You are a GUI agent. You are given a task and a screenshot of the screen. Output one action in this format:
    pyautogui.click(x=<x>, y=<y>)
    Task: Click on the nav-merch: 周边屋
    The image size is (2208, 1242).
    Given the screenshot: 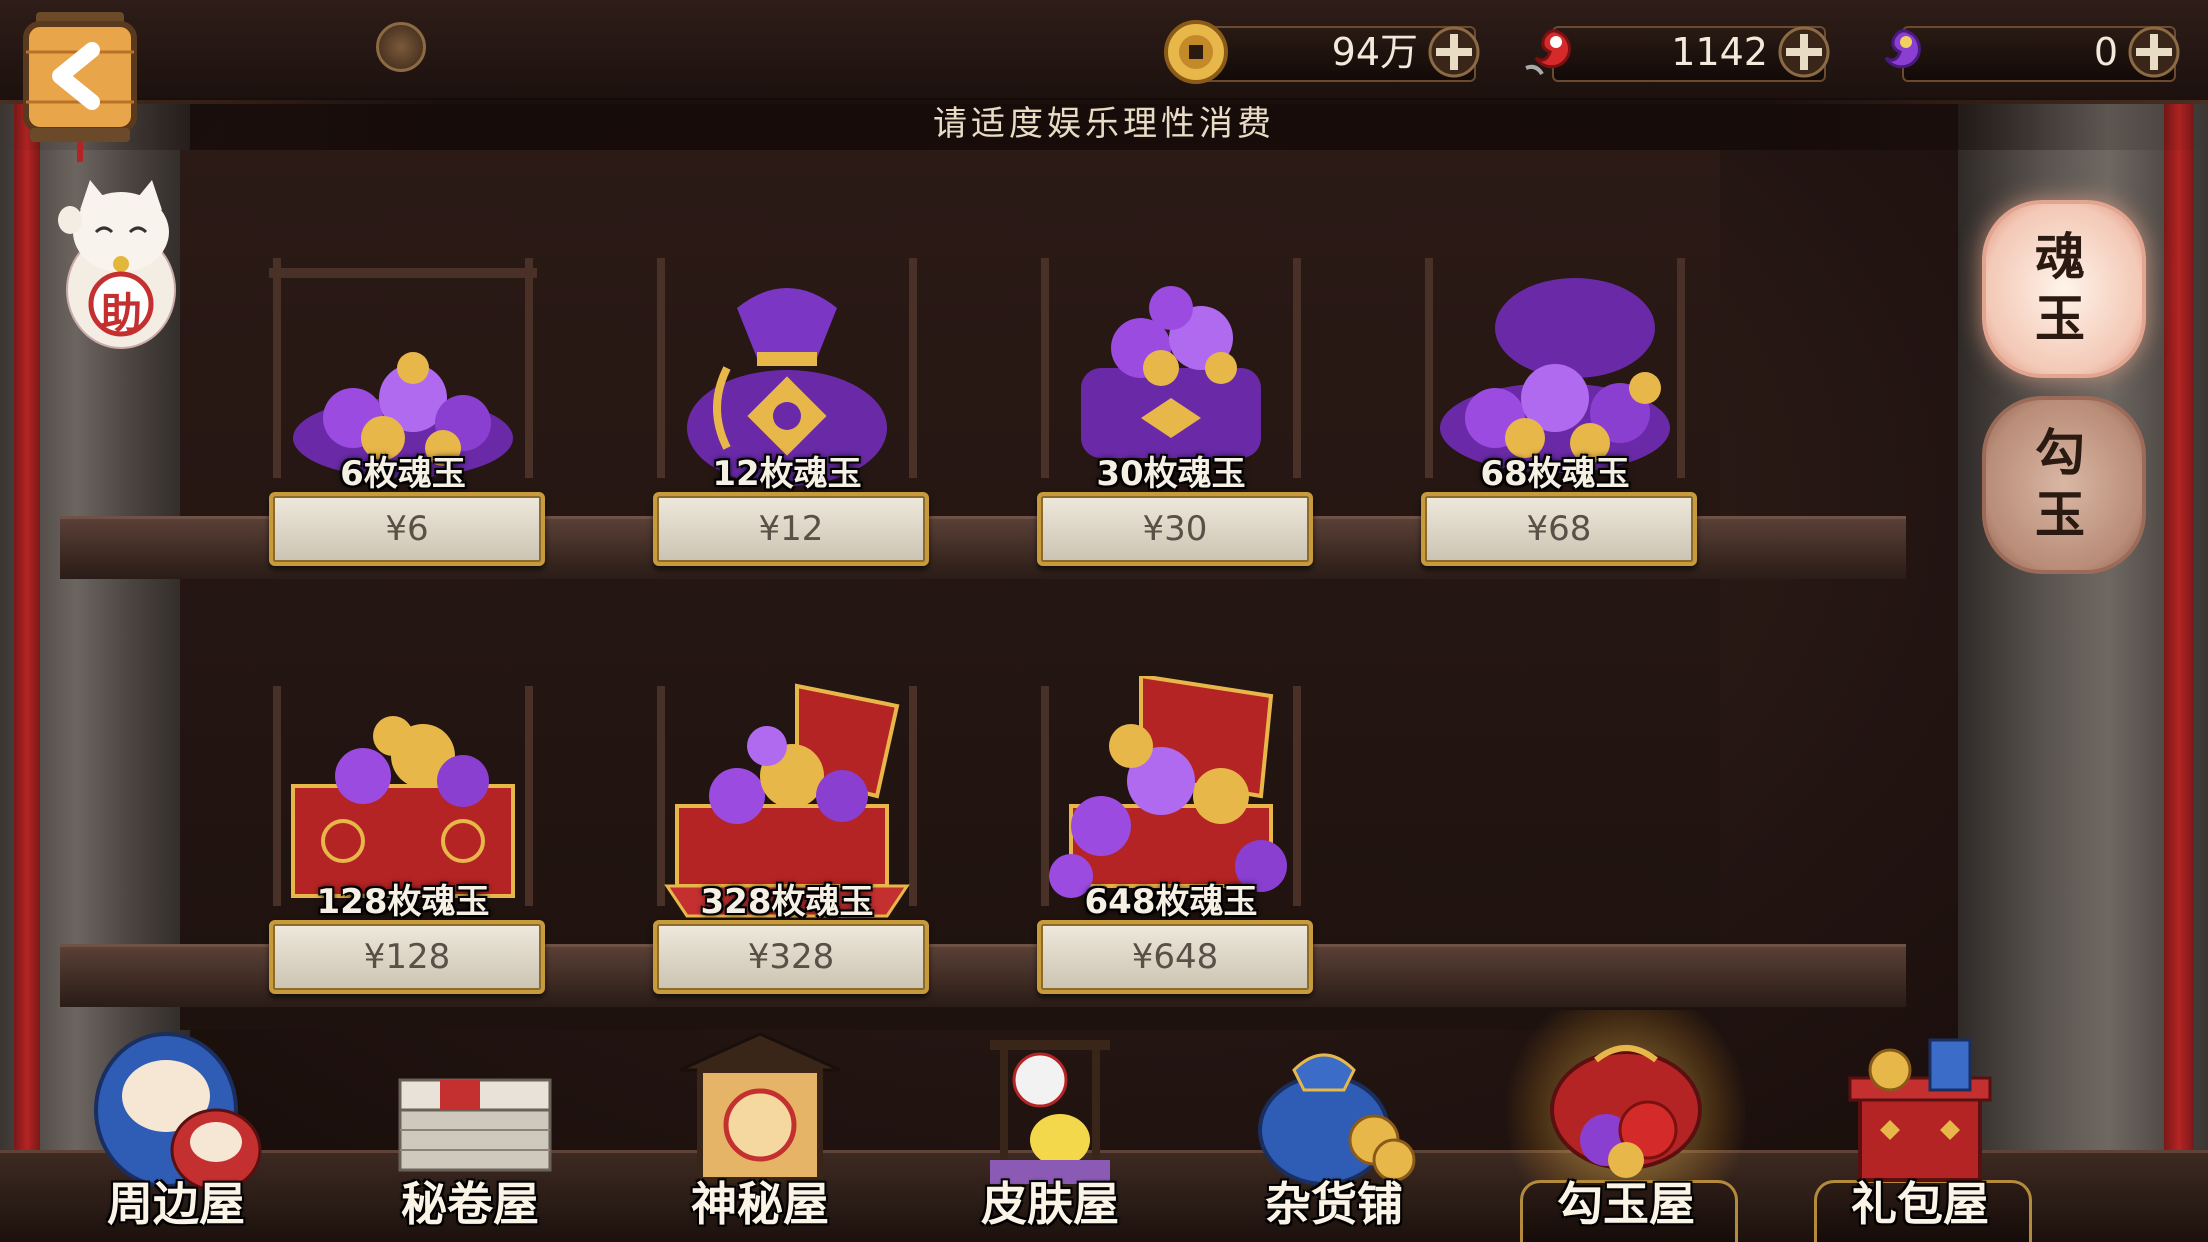 What is the action you would take?
    pyautogui.click(x=176, y=1136)
    